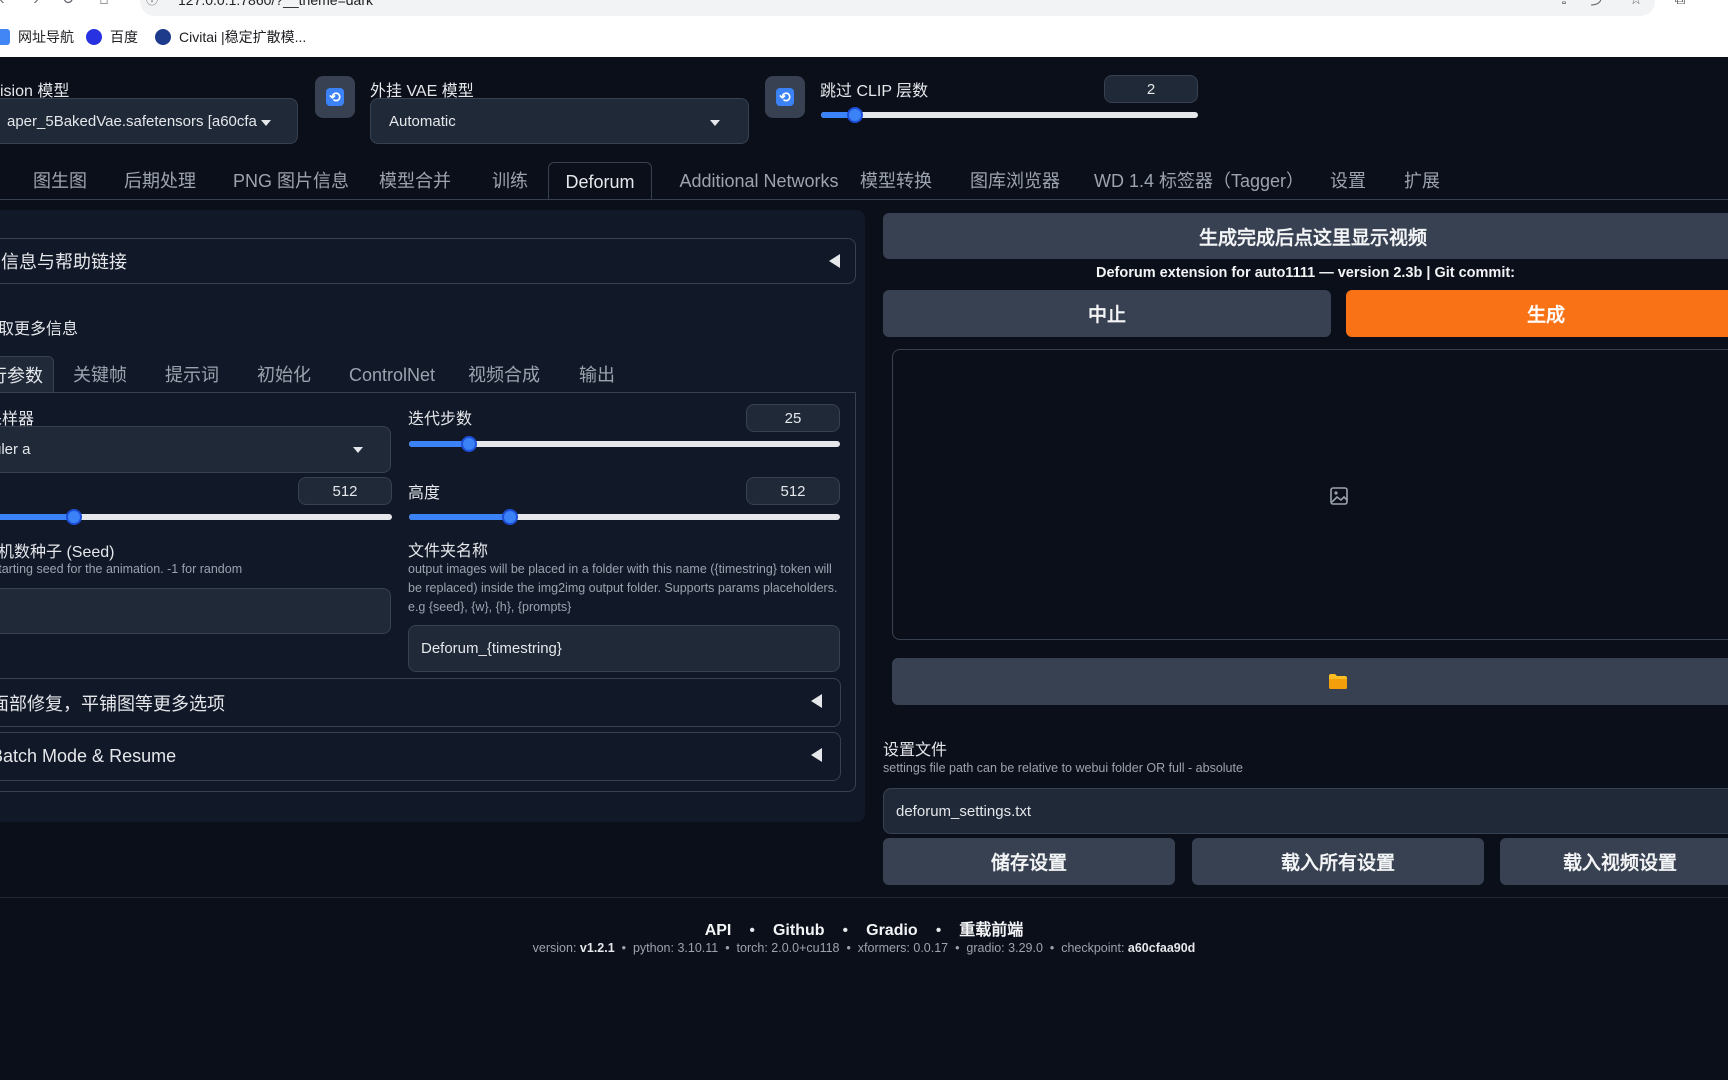  What do you see at coordinates (291, 181) in the screenshot?
I see `tab-2: PNG 图片信息` at bounding box center [291, 181].